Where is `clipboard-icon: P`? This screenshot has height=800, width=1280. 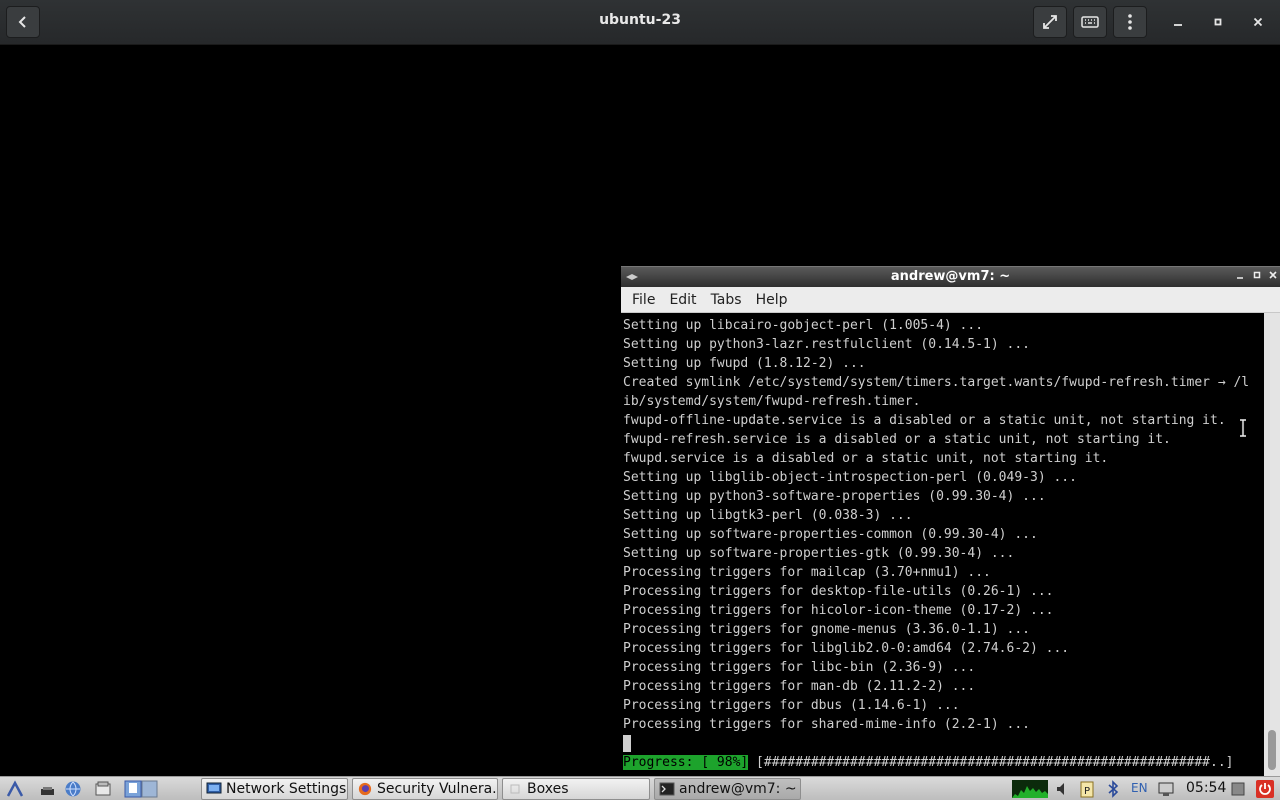 clipboard-icon: P is located at coordinates (1087, 789).